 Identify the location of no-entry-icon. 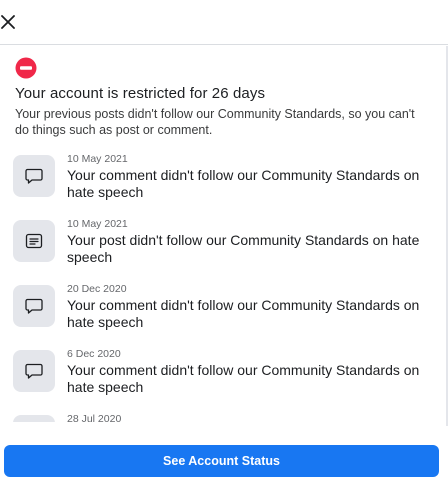
(26, 68).